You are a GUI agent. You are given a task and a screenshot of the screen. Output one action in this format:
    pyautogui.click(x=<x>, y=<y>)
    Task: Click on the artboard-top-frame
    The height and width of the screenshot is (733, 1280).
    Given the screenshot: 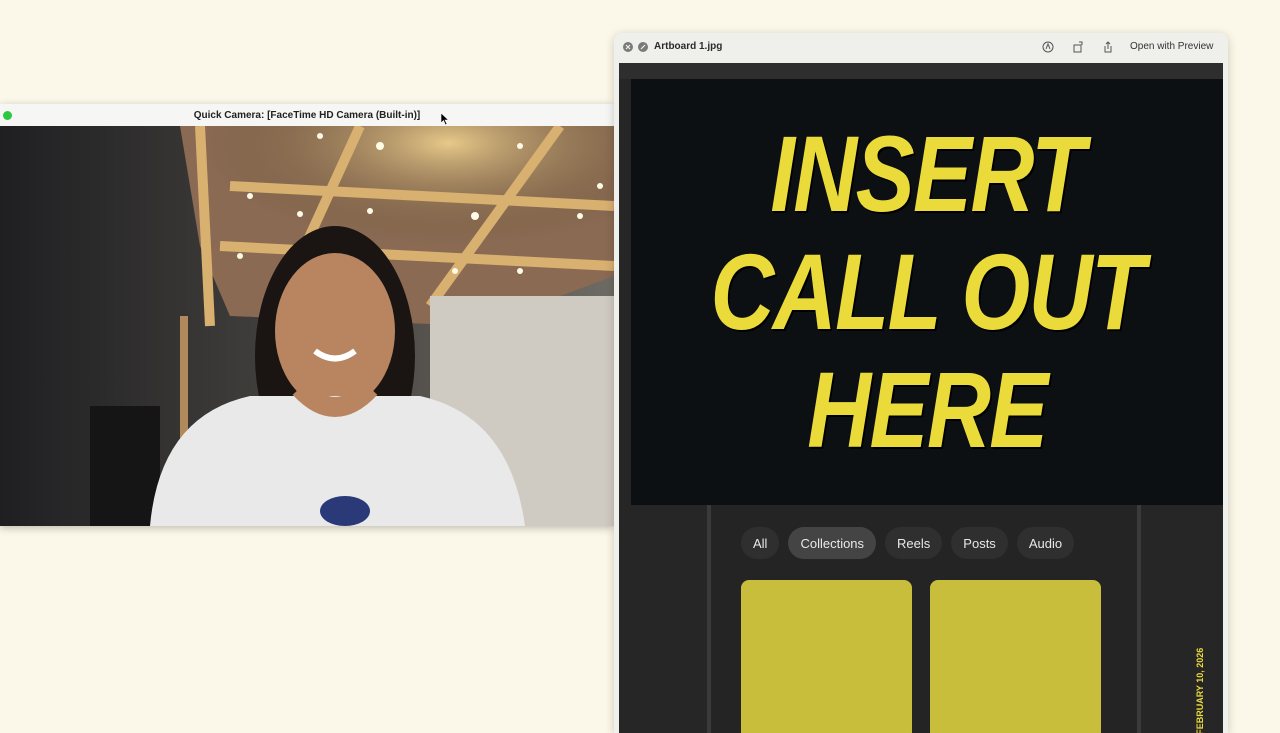 What is the action you would take?
    pyautogui.click(x=921, y=71)
    